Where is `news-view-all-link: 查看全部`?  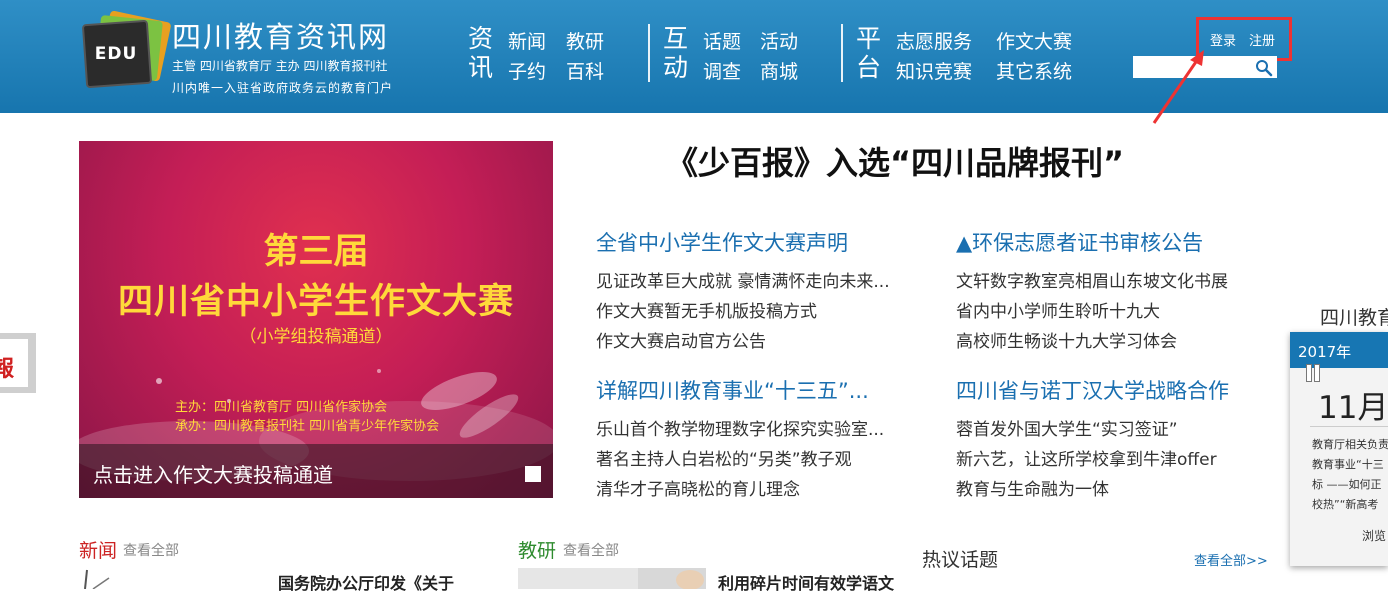
news-view-all-link: 查看全部 is located at coordinates (151, 550).